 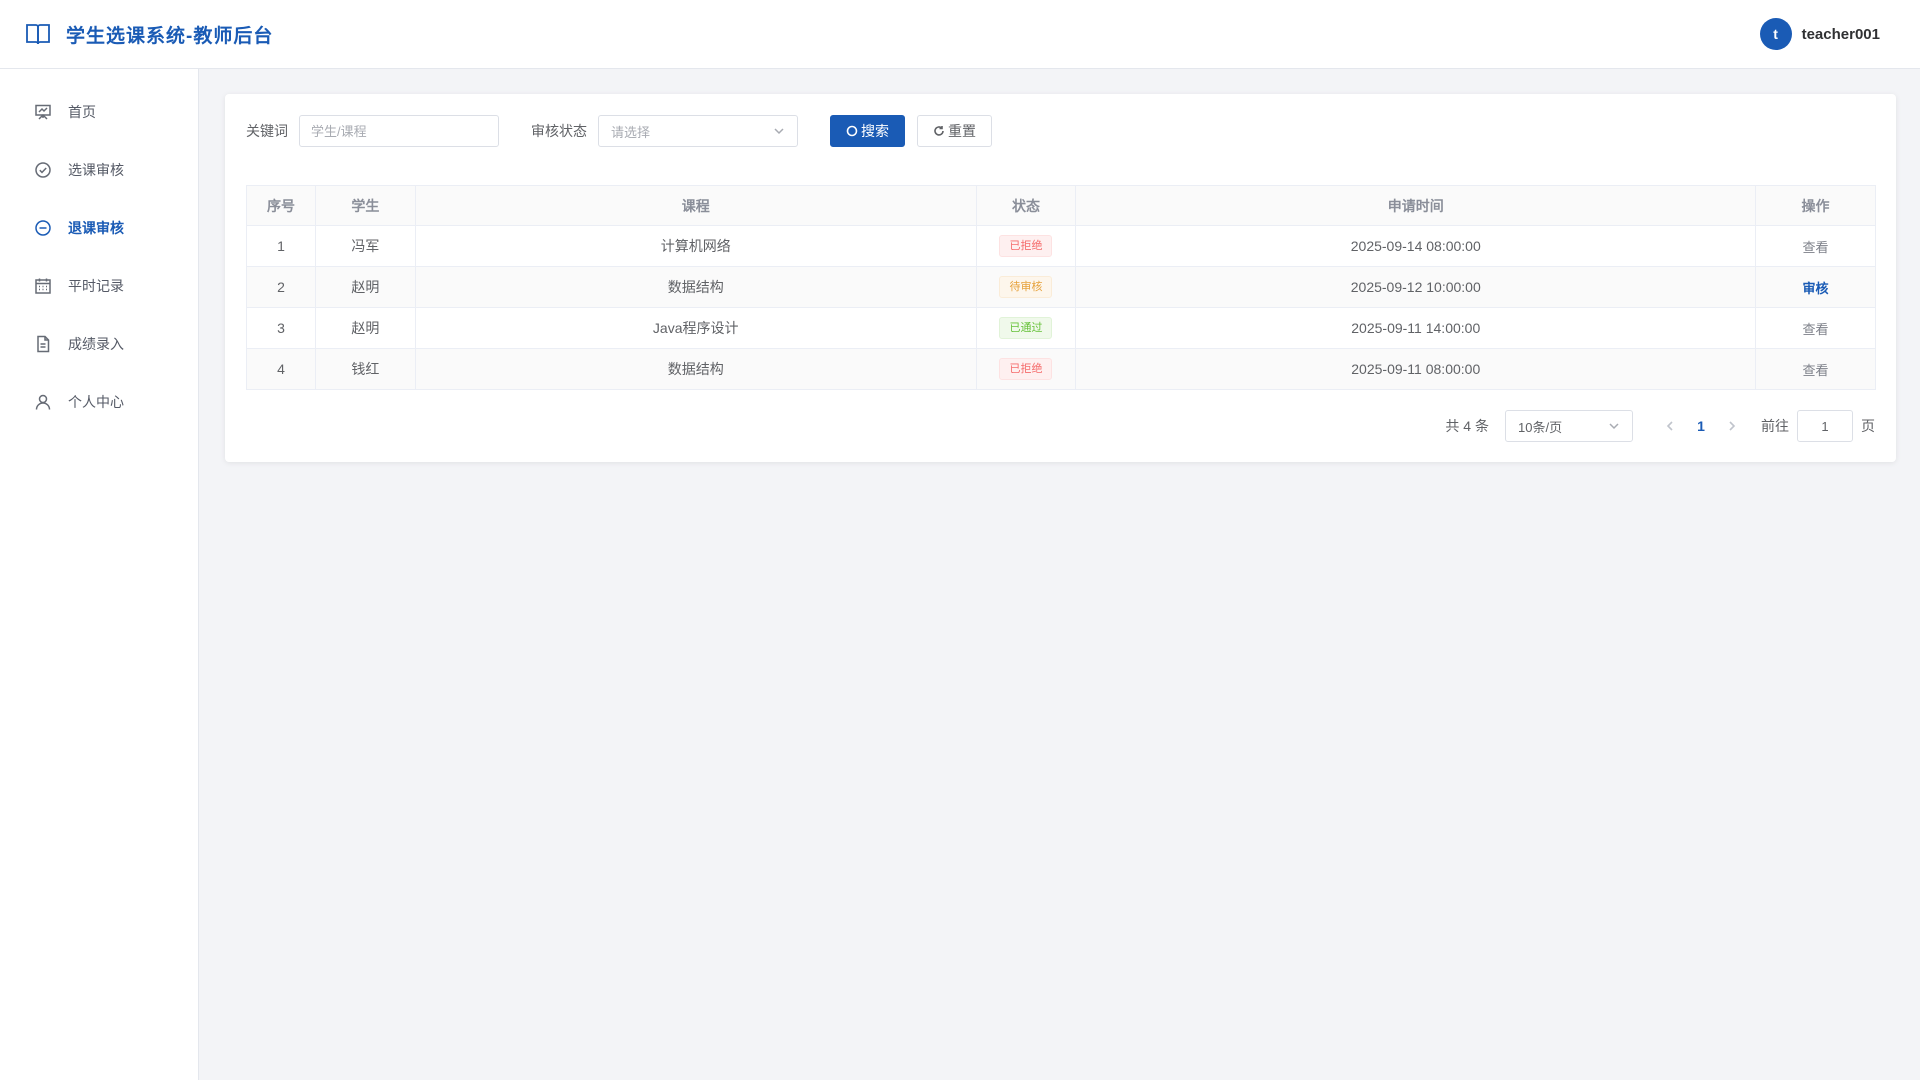 What do you see at coordinates (852, 131) in the screenshot?
I see `search-icon` at bounding box center [852, 131].